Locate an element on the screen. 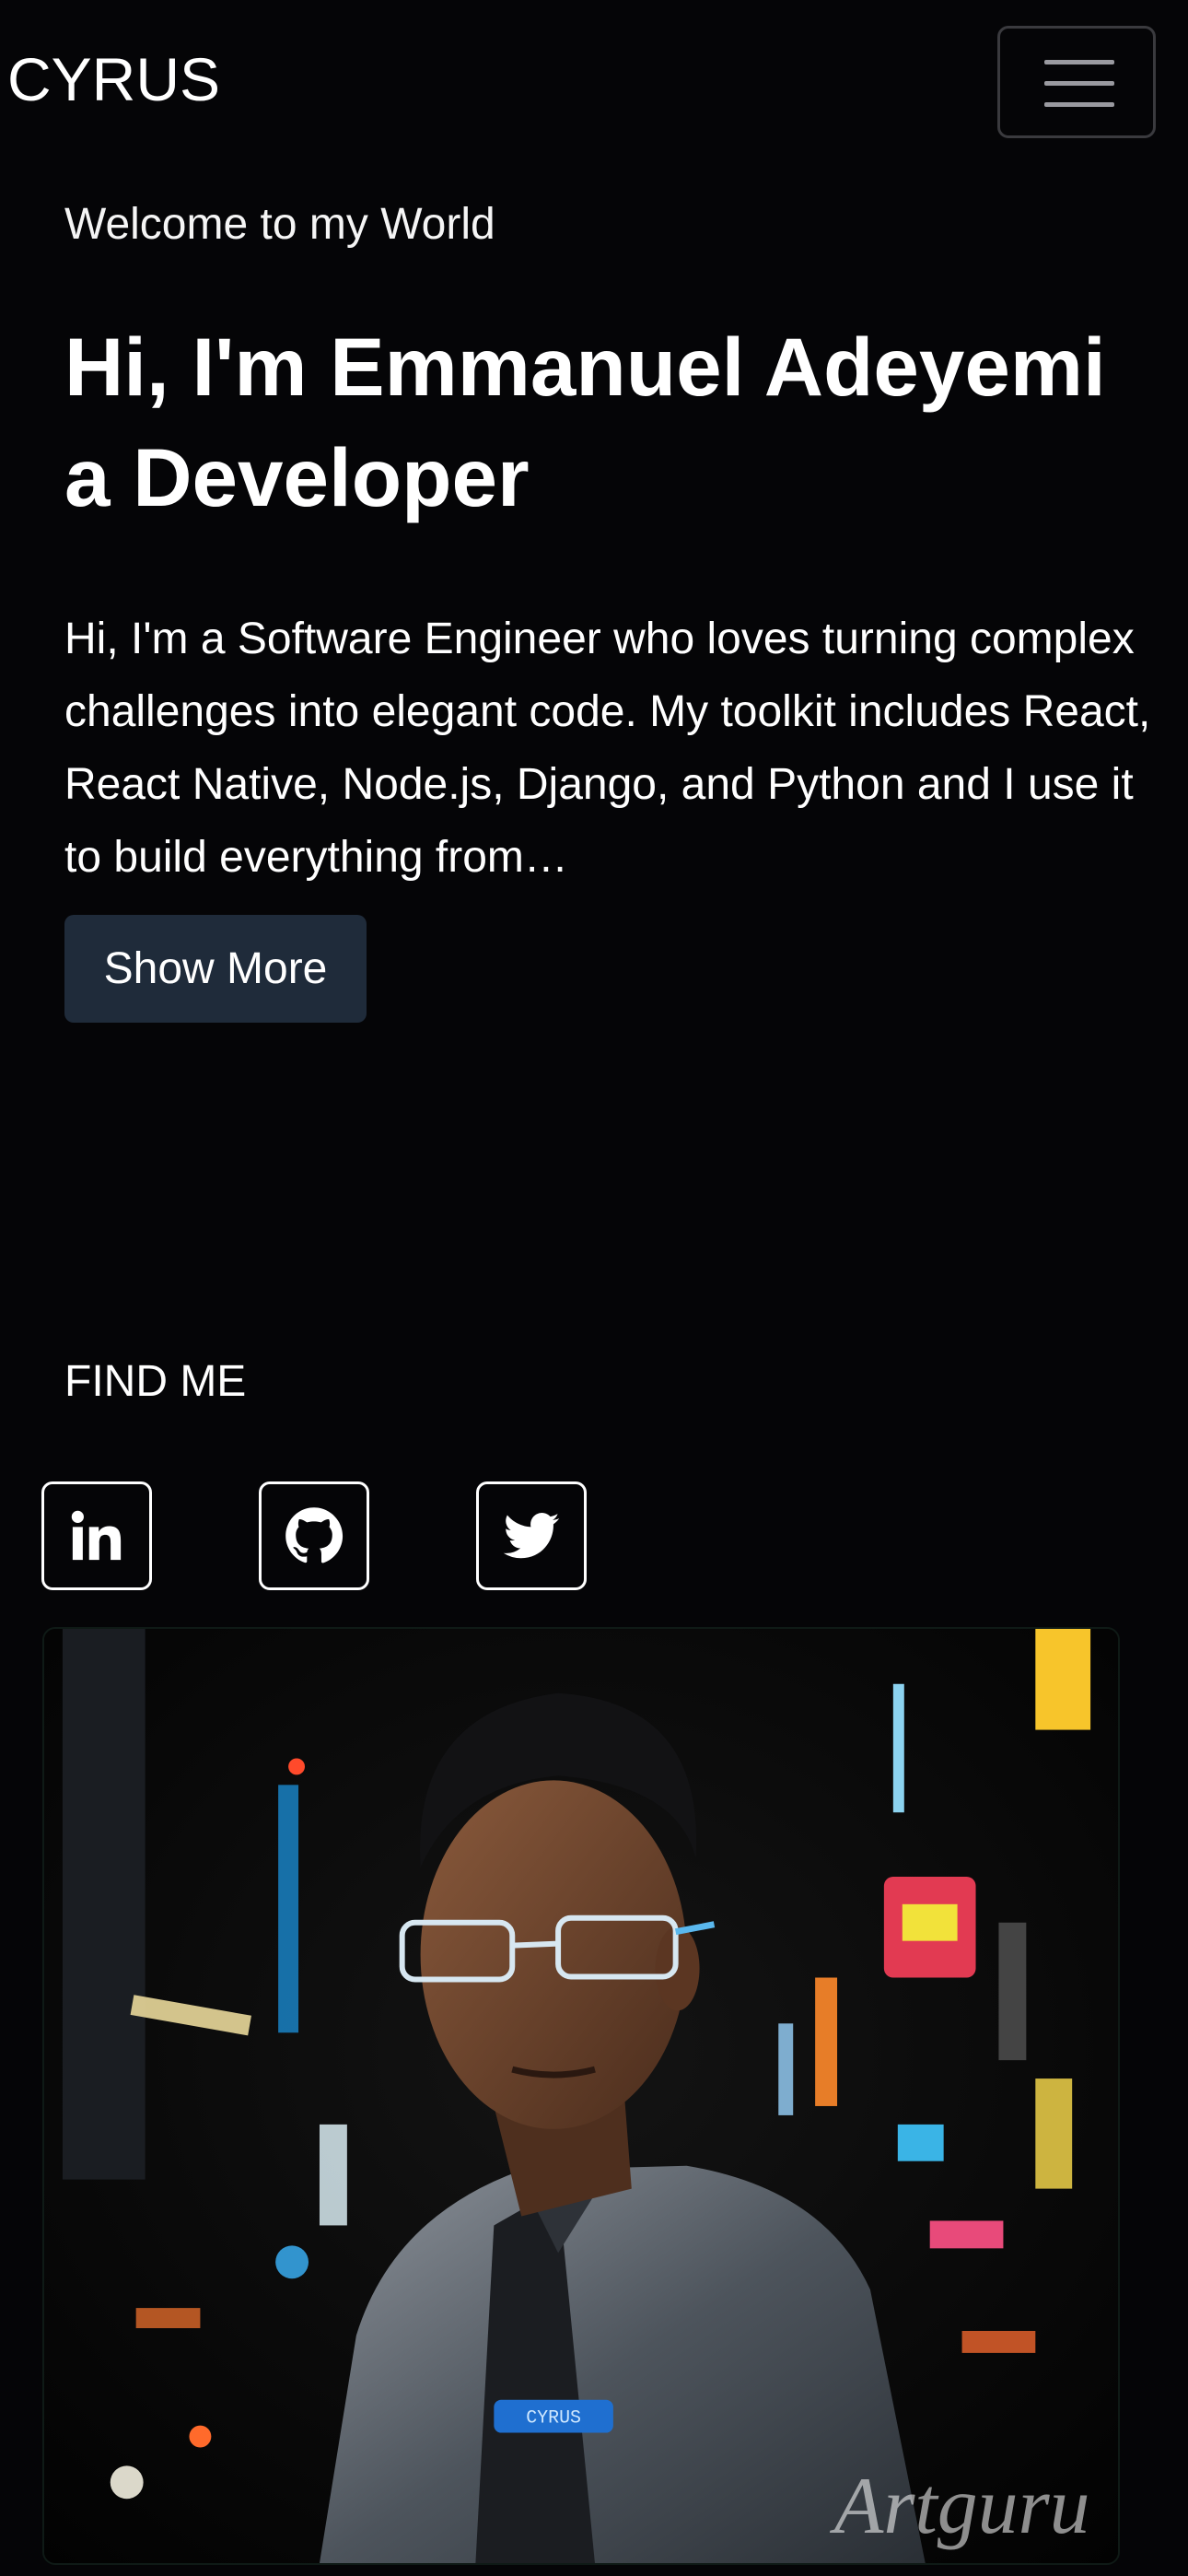  linkedin-link is located at coordinates (96, 1535).